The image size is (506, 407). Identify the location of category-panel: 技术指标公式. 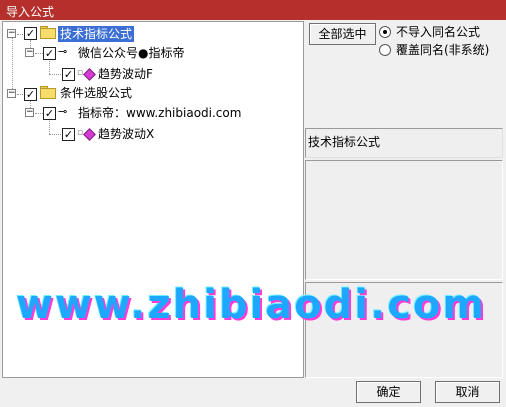
(404, 143).